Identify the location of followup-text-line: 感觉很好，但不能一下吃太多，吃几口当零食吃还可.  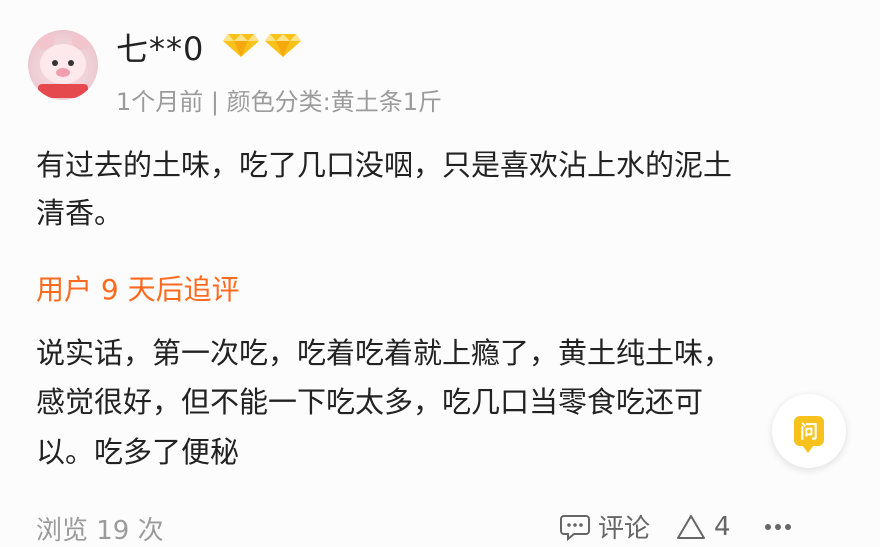
(370, 402).